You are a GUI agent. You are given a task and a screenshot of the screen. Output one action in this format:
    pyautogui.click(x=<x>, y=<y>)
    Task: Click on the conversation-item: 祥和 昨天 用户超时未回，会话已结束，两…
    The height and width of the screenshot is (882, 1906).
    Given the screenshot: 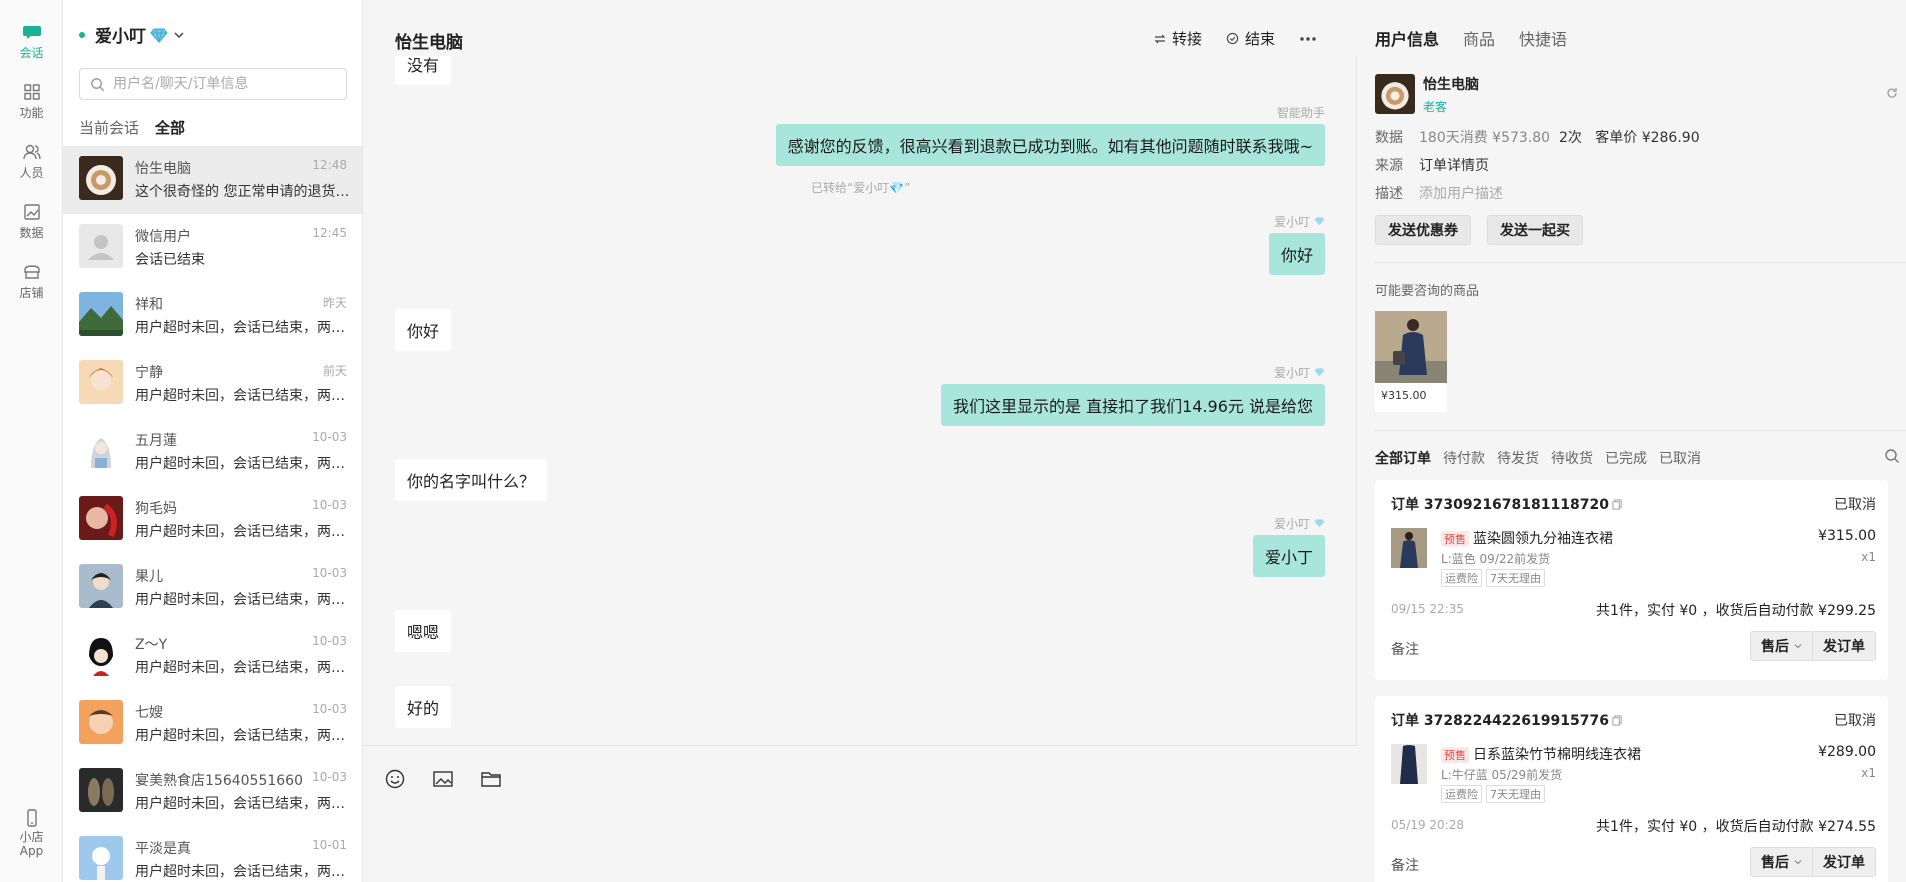 What is the action you would take?
    pyautogui.click(x=212, y=316)
    